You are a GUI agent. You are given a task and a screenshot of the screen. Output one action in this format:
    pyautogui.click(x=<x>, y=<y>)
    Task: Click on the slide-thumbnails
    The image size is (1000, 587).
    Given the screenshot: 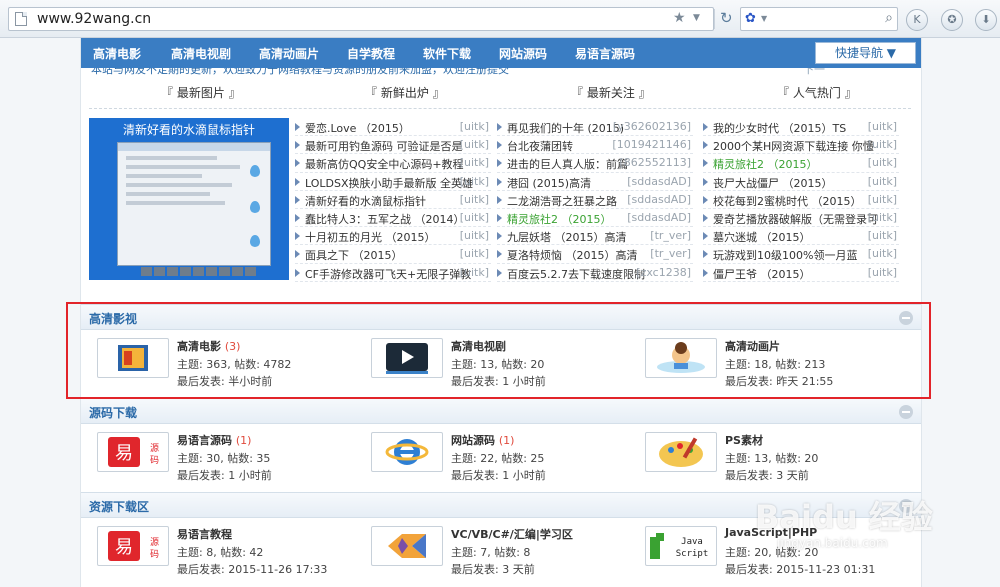 What is the action you would take?
    pyautogui.click(x=199, y=271)
    